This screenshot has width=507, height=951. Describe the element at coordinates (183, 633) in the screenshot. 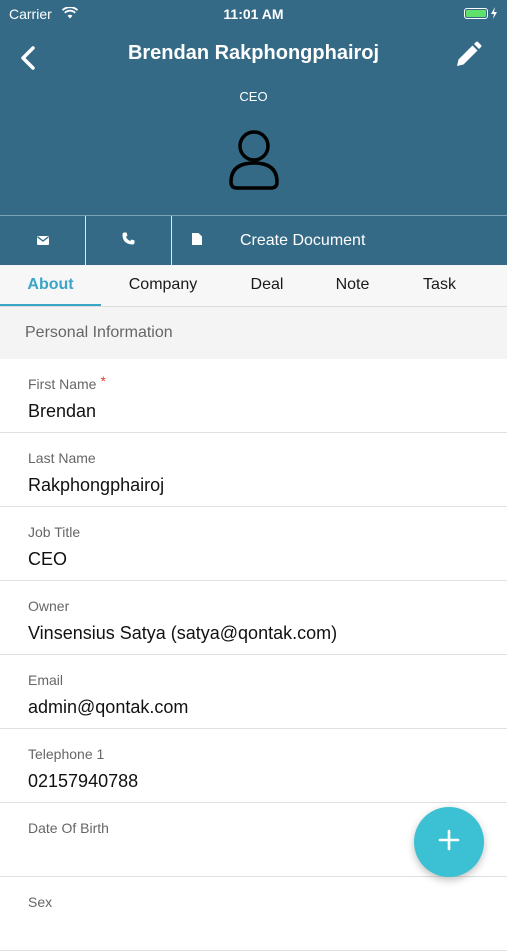

I see `field-value: Vinsensius Satya (satya@qontak.com)` at that location.